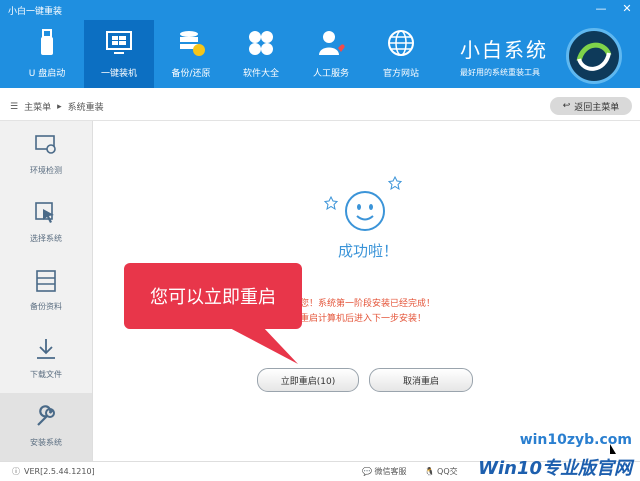  Describe the element at coordinates (262, 345) in the screenshot. I see `callout-pointer` at that location.